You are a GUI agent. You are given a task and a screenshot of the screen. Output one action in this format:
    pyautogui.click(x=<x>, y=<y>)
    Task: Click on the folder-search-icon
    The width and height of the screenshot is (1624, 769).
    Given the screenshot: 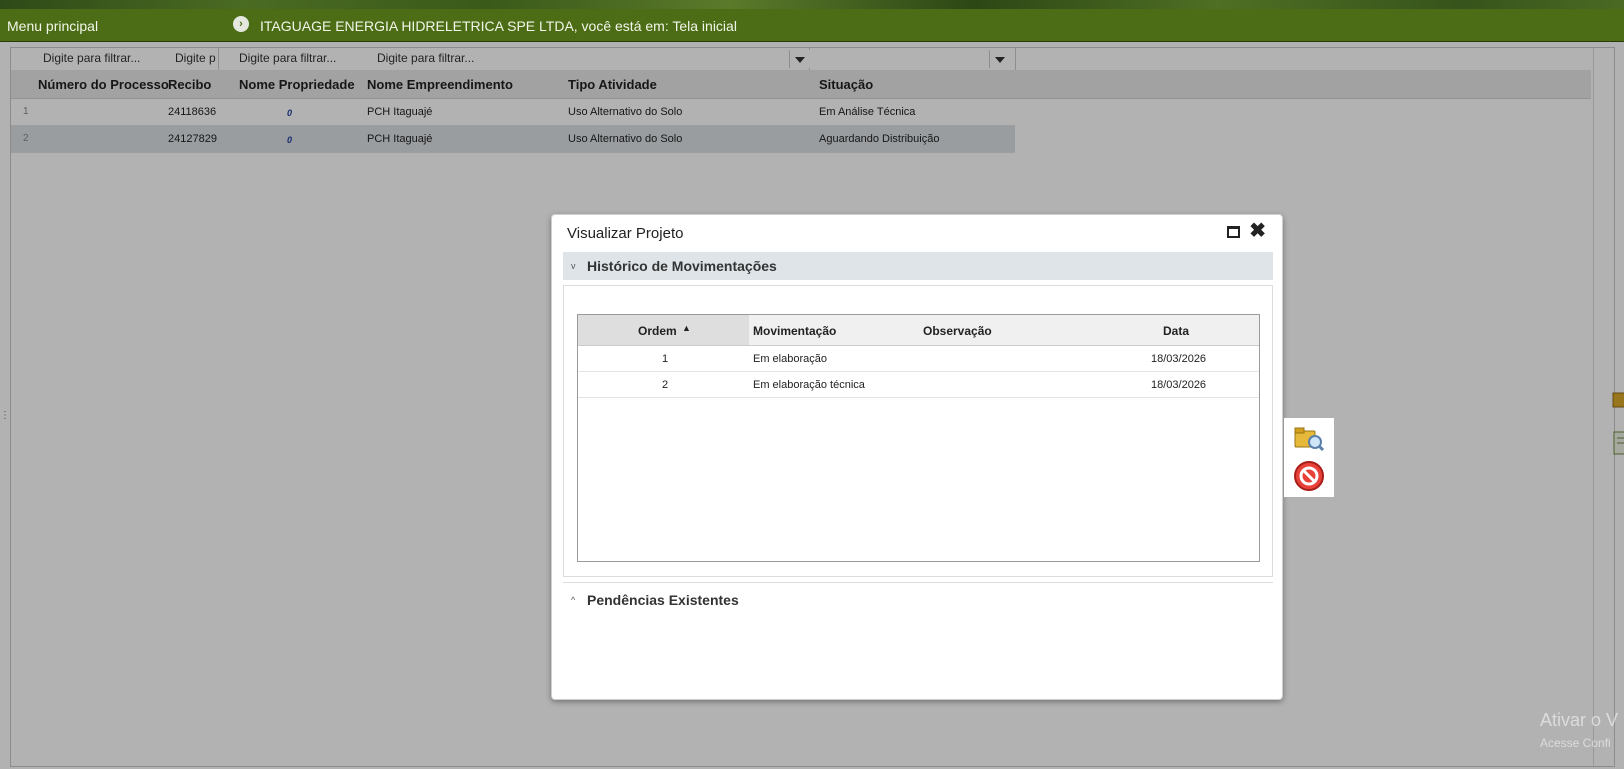 What is the action you would take?
    pyautogui.click(x=1309, y=439)
    